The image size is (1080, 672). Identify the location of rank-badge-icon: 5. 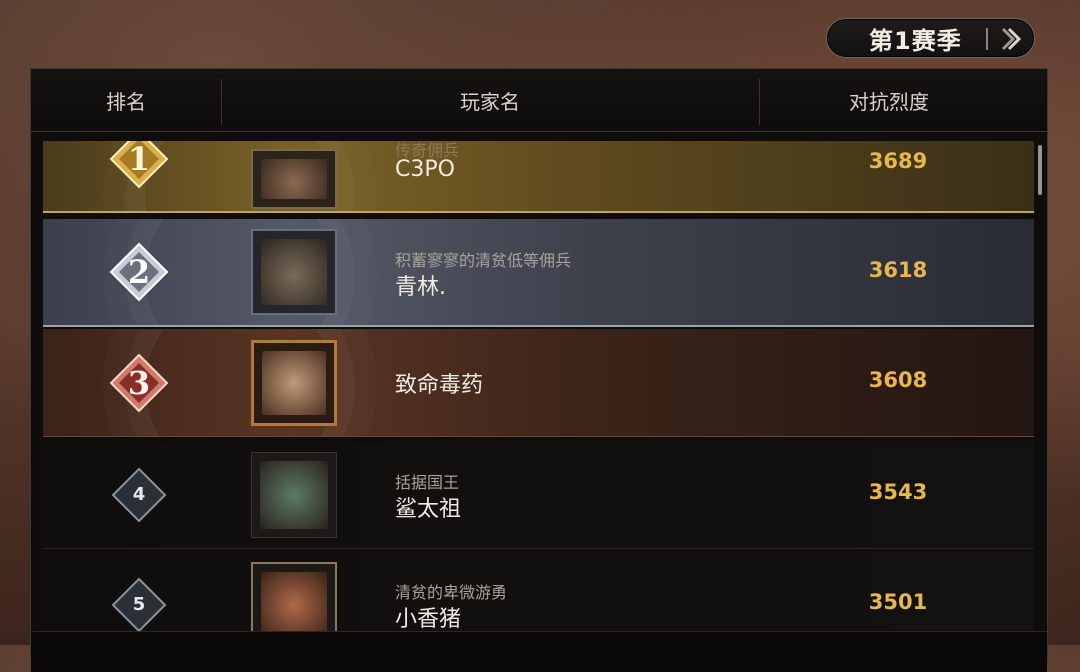
(139, 605).